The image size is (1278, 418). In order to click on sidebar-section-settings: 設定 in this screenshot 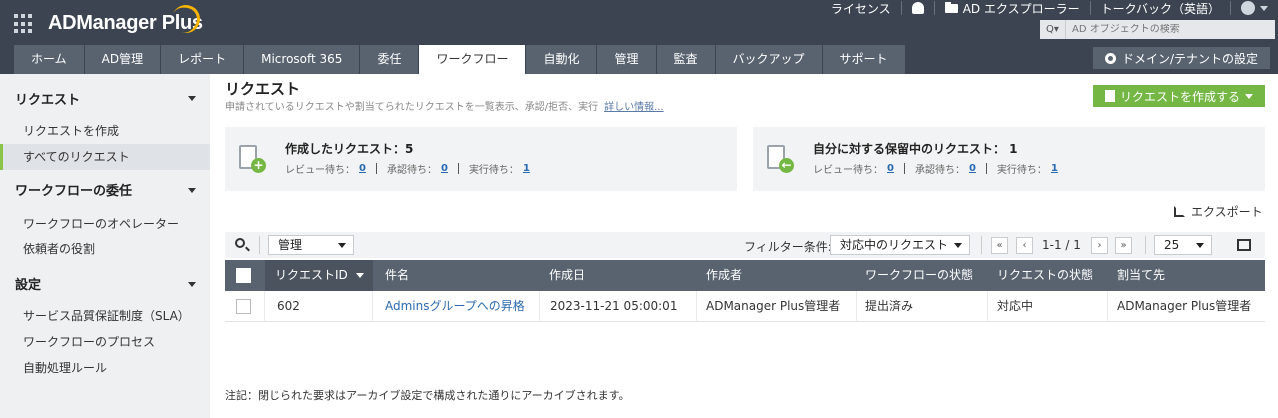, I will do `click(28, 283)`.